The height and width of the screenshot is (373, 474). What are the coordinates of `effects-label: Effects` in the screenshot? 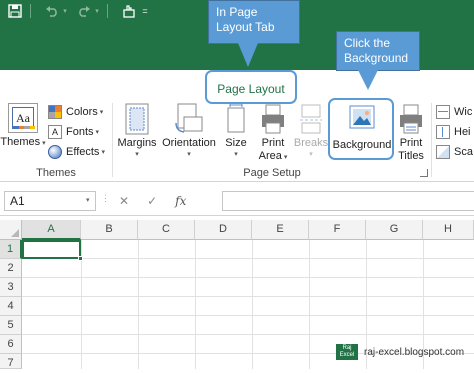 It's located at (83, 152).